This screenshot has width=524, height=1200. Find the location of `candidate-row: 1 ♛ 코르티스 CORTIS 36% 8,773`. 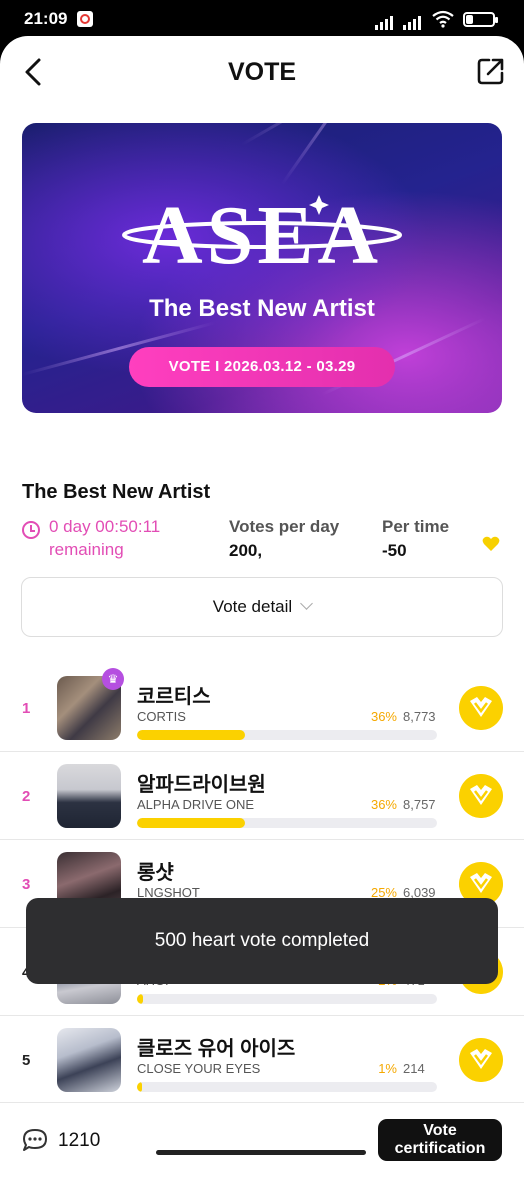

candidate-row: 1 ♛ 코르티스 CORTIS 36% 8,773 is located at coordinates (262, 708).